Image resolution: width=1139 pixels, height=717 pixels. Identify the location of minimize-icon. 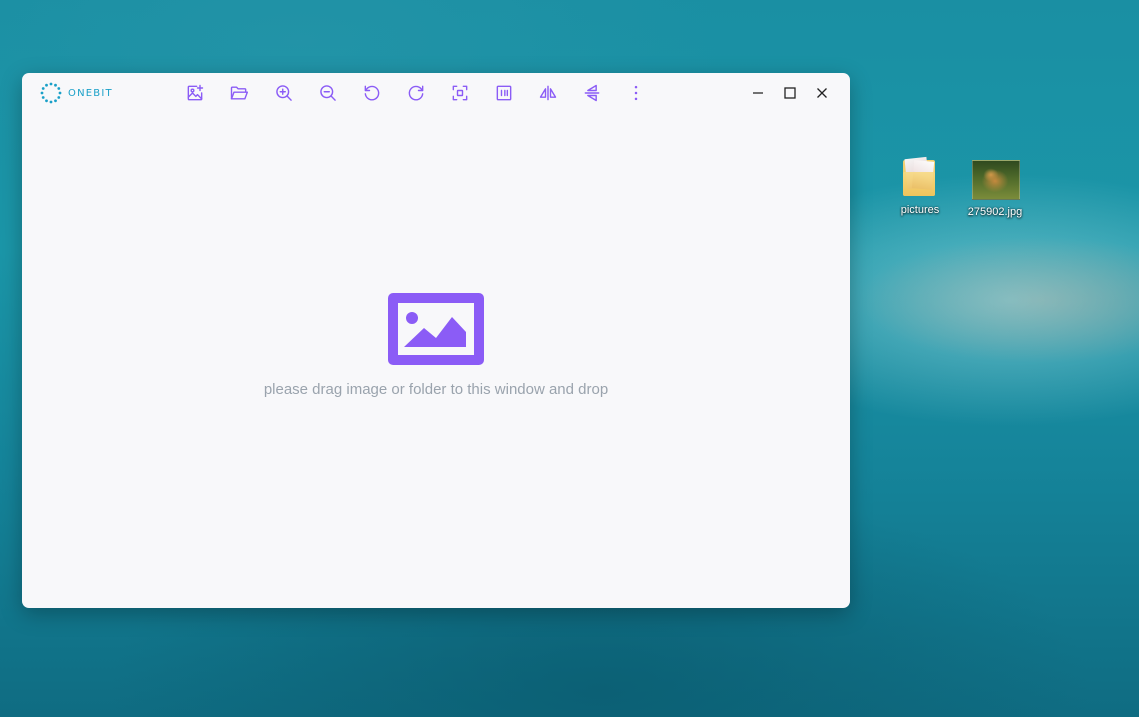
(758, 93).